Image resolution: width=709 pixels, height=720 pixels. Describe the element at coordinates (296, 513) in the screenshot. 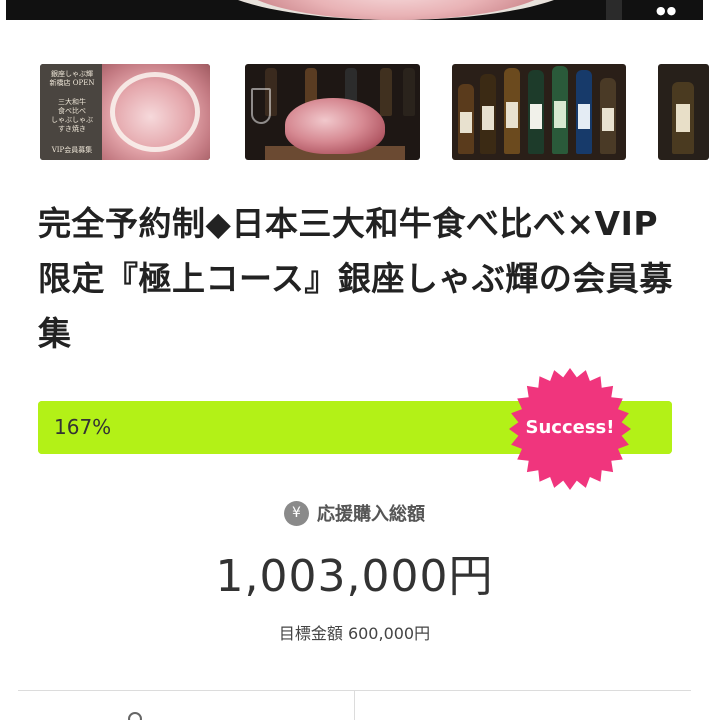

I see `yen-icon: ¥` at that location.